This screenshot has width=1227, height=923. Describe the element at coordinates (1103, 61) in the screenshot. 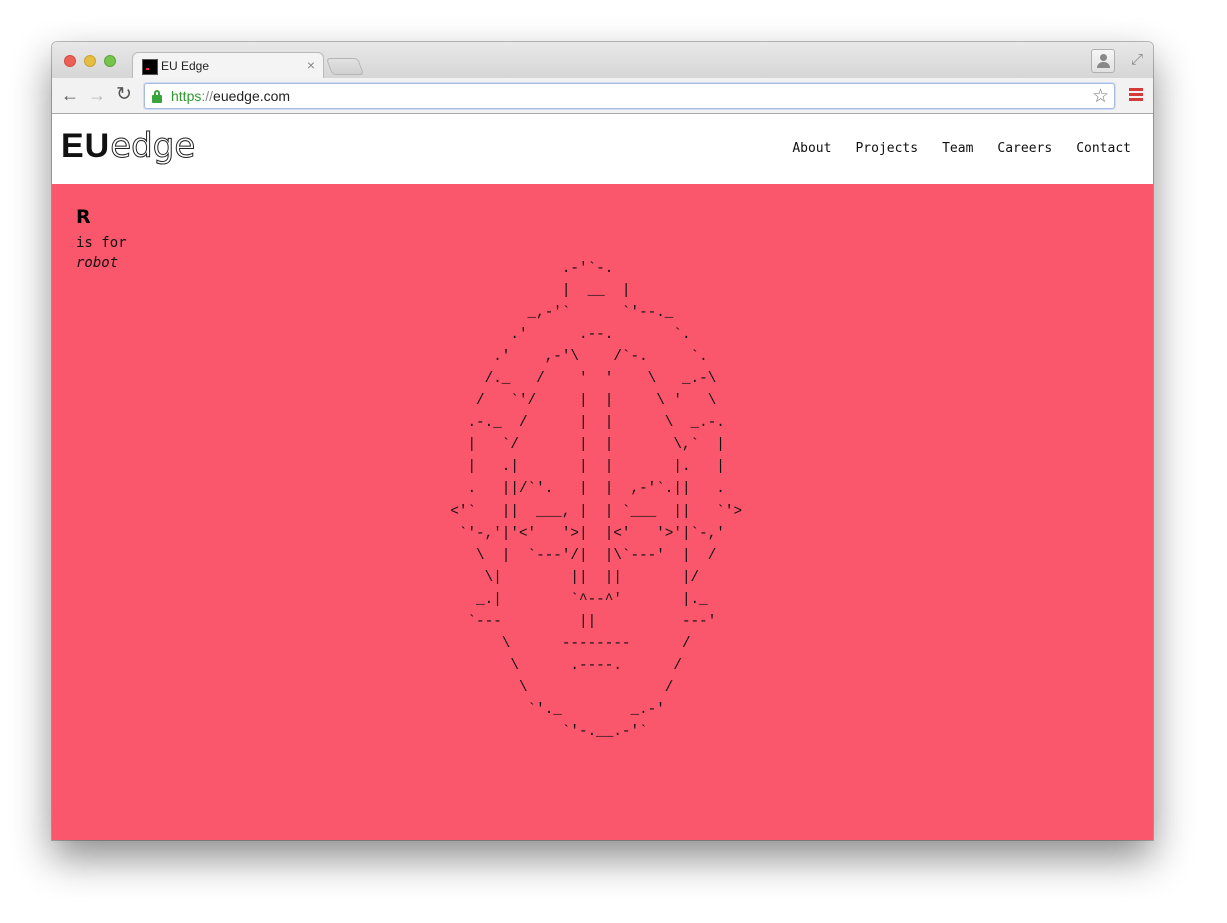

I see `profile-icon` at that location.